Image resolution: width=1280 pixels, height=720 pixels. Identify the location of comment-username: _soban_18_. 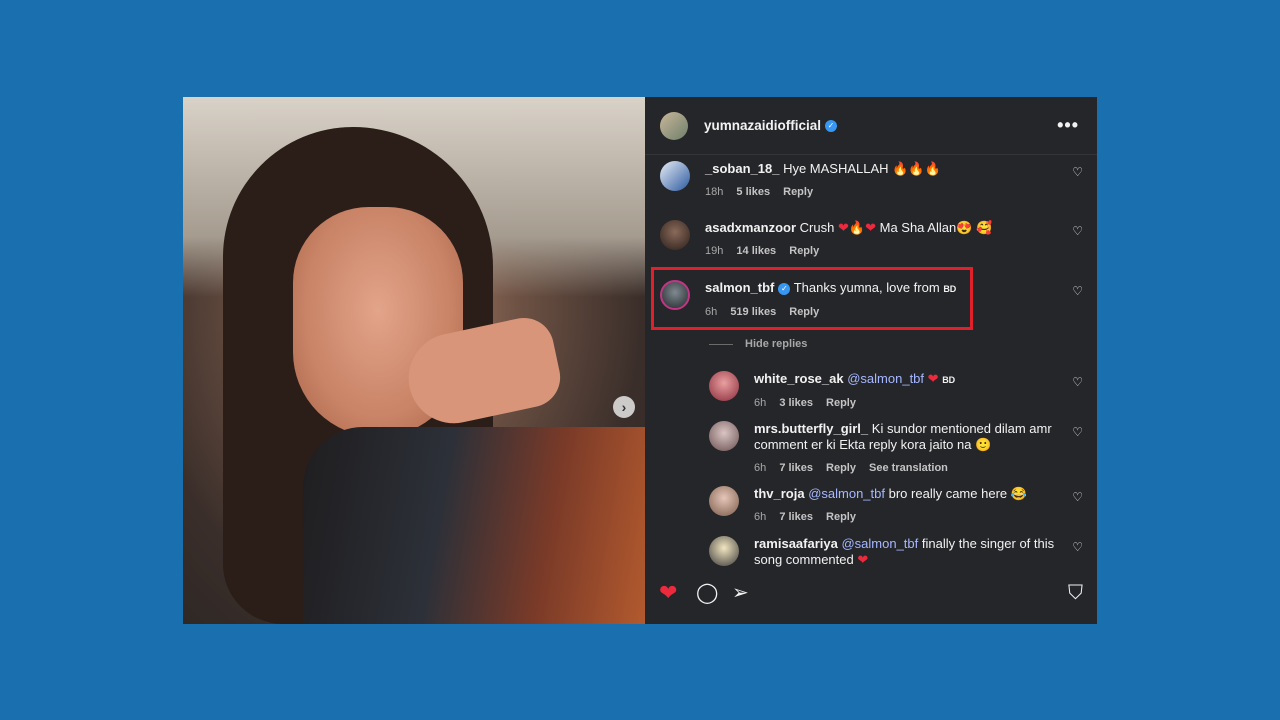
(742, 168).